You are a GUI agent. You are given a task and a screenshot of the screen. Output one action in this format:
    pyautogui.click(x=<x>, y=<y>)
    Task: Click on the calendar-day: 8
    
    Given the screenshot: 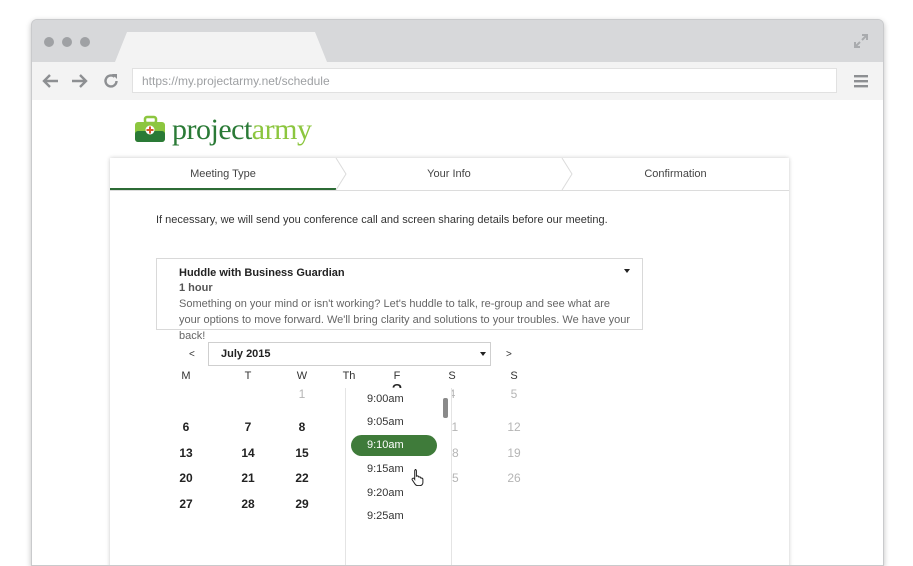 What is the action you would take?
    pyautogui.click(x=302, y=427)
    